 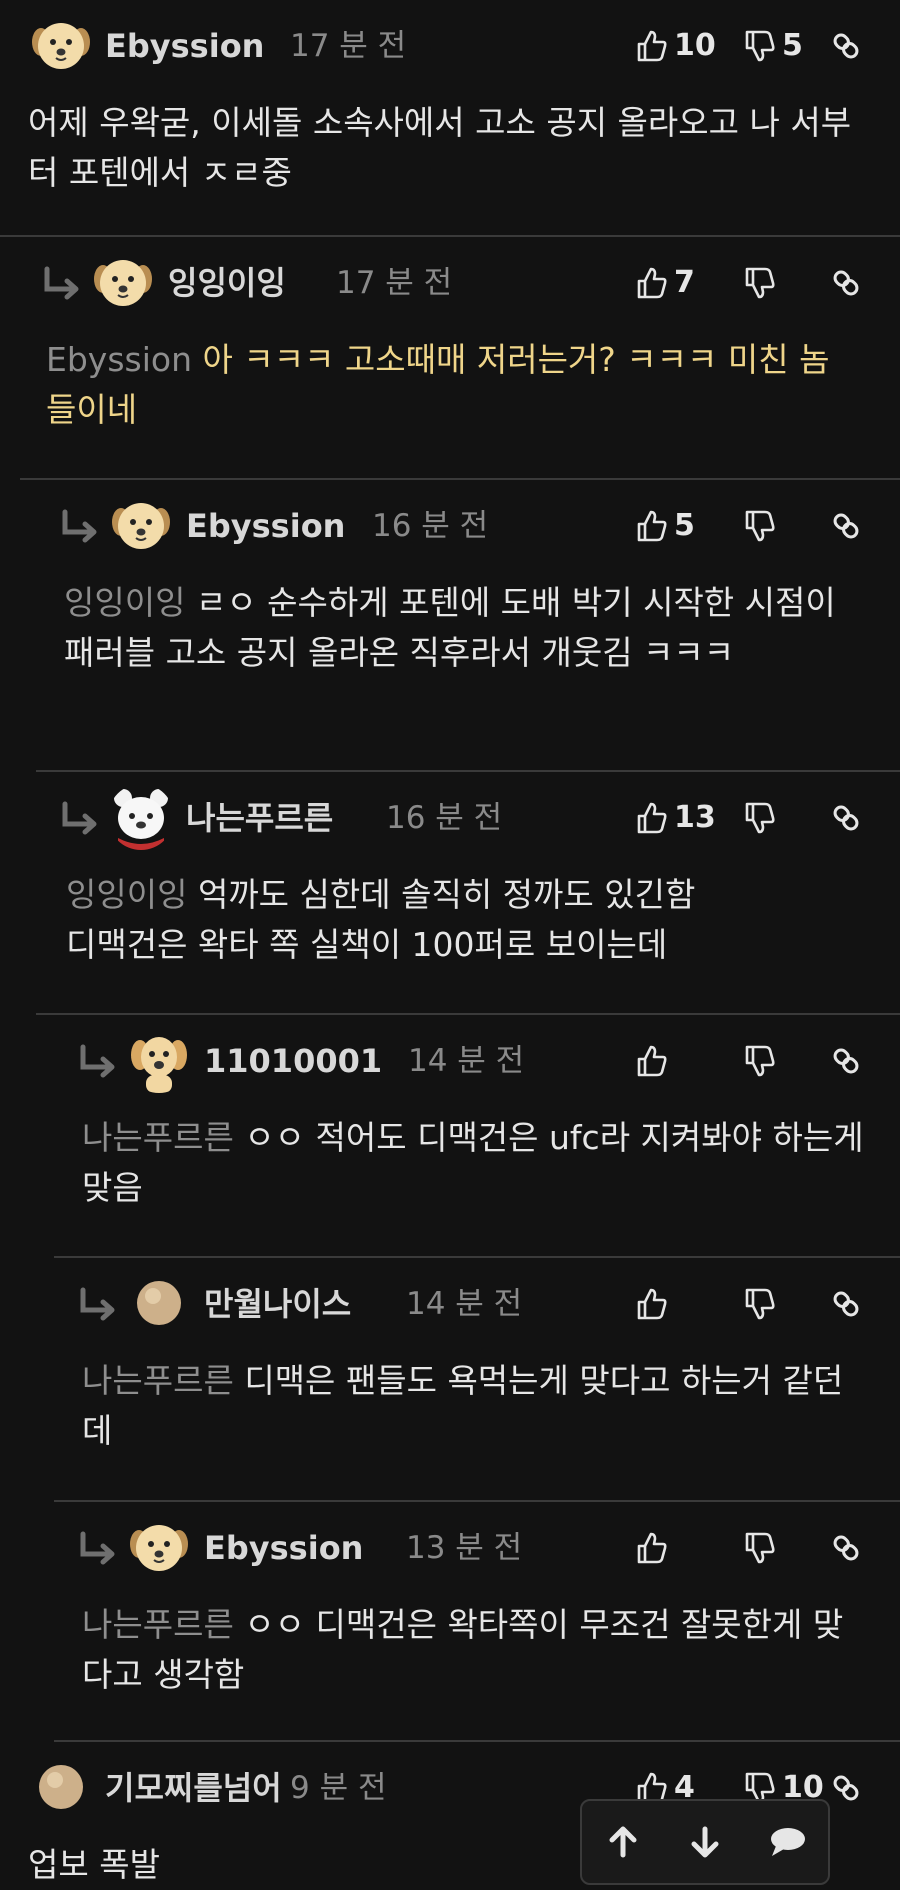 What do you see at coordinates (477, 1163) in the screenshot?
I see `comment-body: 나는푸르른 ㅇㅇ 적어도 디맥건은 ufc라 지켜봐야 하는게 맞음` at bounding box center [477, 1163].